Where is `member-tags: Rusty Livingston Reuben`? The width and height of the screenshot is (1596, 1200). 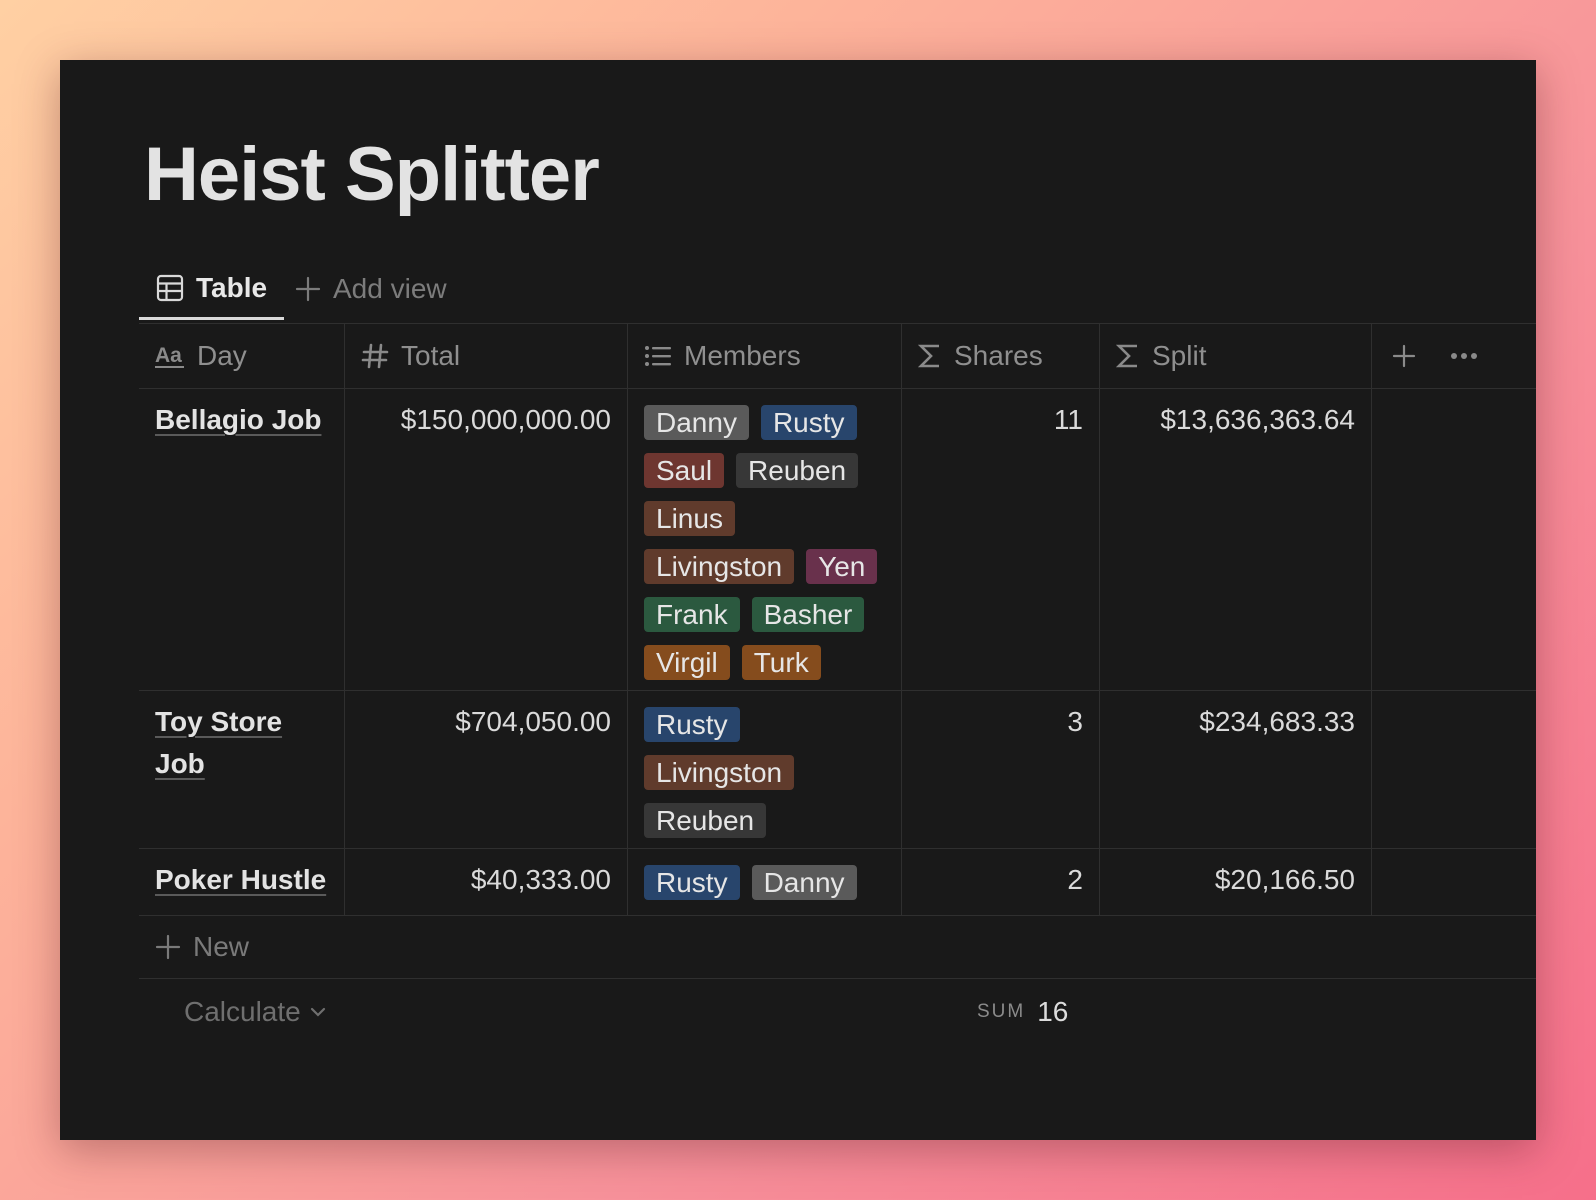 member-tags: Rusty Livingston Reuben is located at coordinates (766, 772).